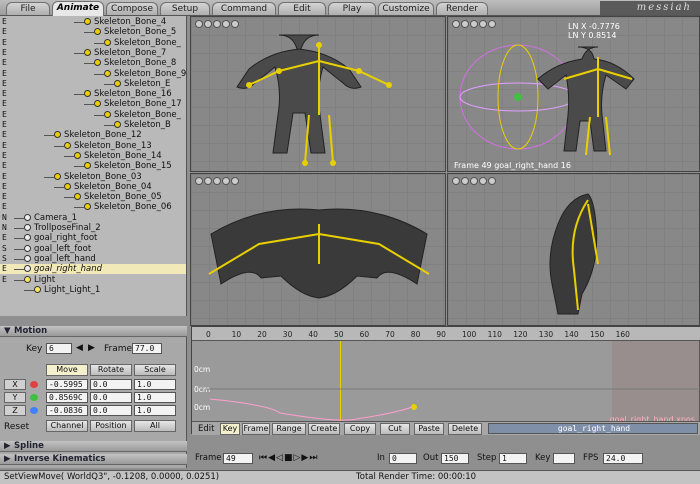 This screenshot has height=484, width=700. I want to click on tab-setup: Setup, so click(185, 8).